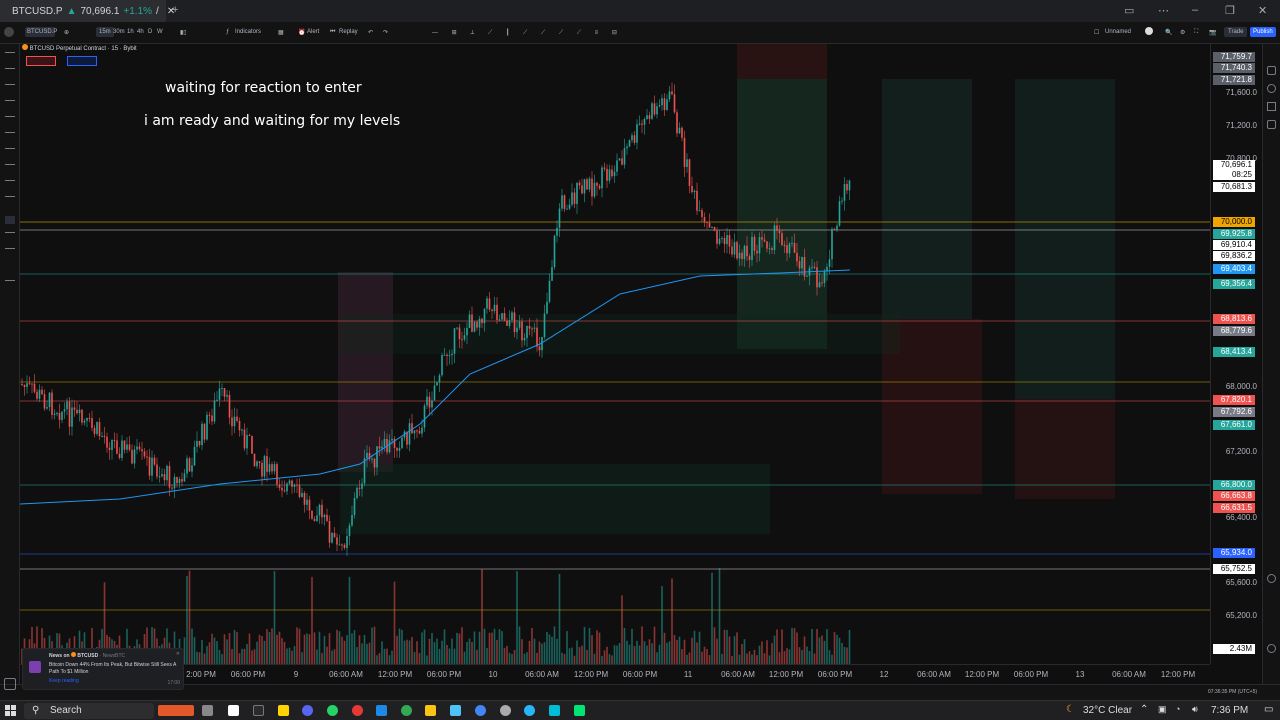 The image size is (1280, 720). What do you see at coordinates (1107, 710) in the screenshot?
I see `weather-text: 32°C Clear` at bounding box center [1107, 710].